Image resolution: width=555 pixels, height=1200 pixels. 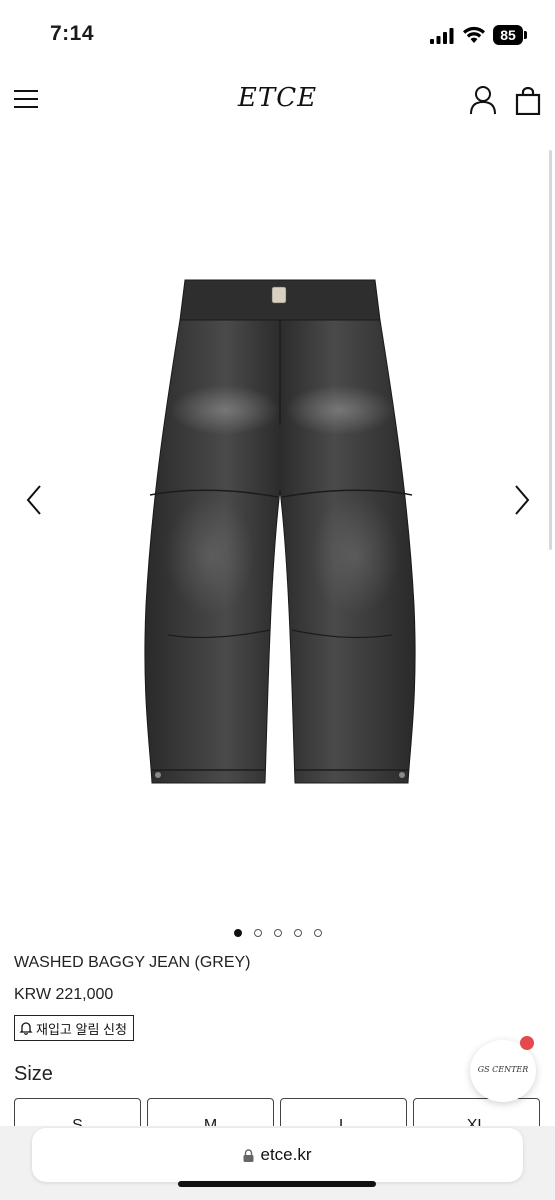 I want to click on battery-level: 85, so click(x=508, y=35).